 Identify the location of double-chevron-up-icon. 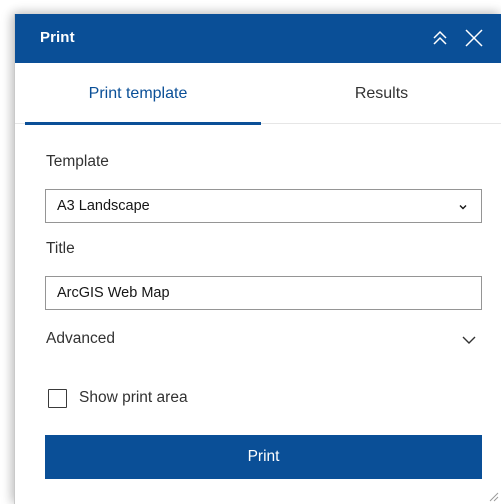
(440, 37).